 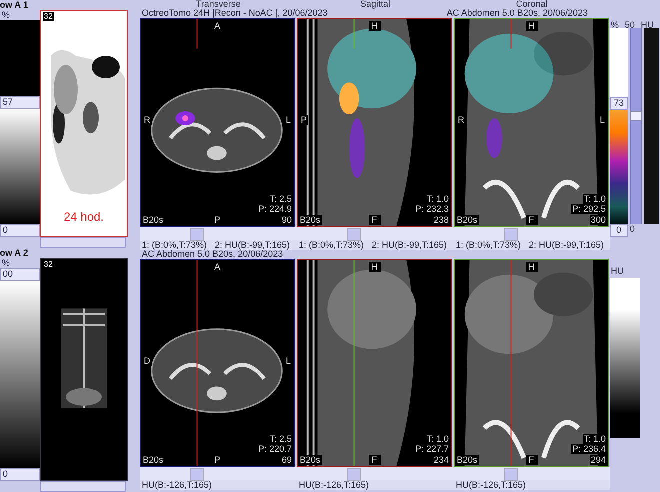 What do you see at coordinates (441, 220) in the screenshot?
I see `slice-number: 238` at bounding box center [441, 220].